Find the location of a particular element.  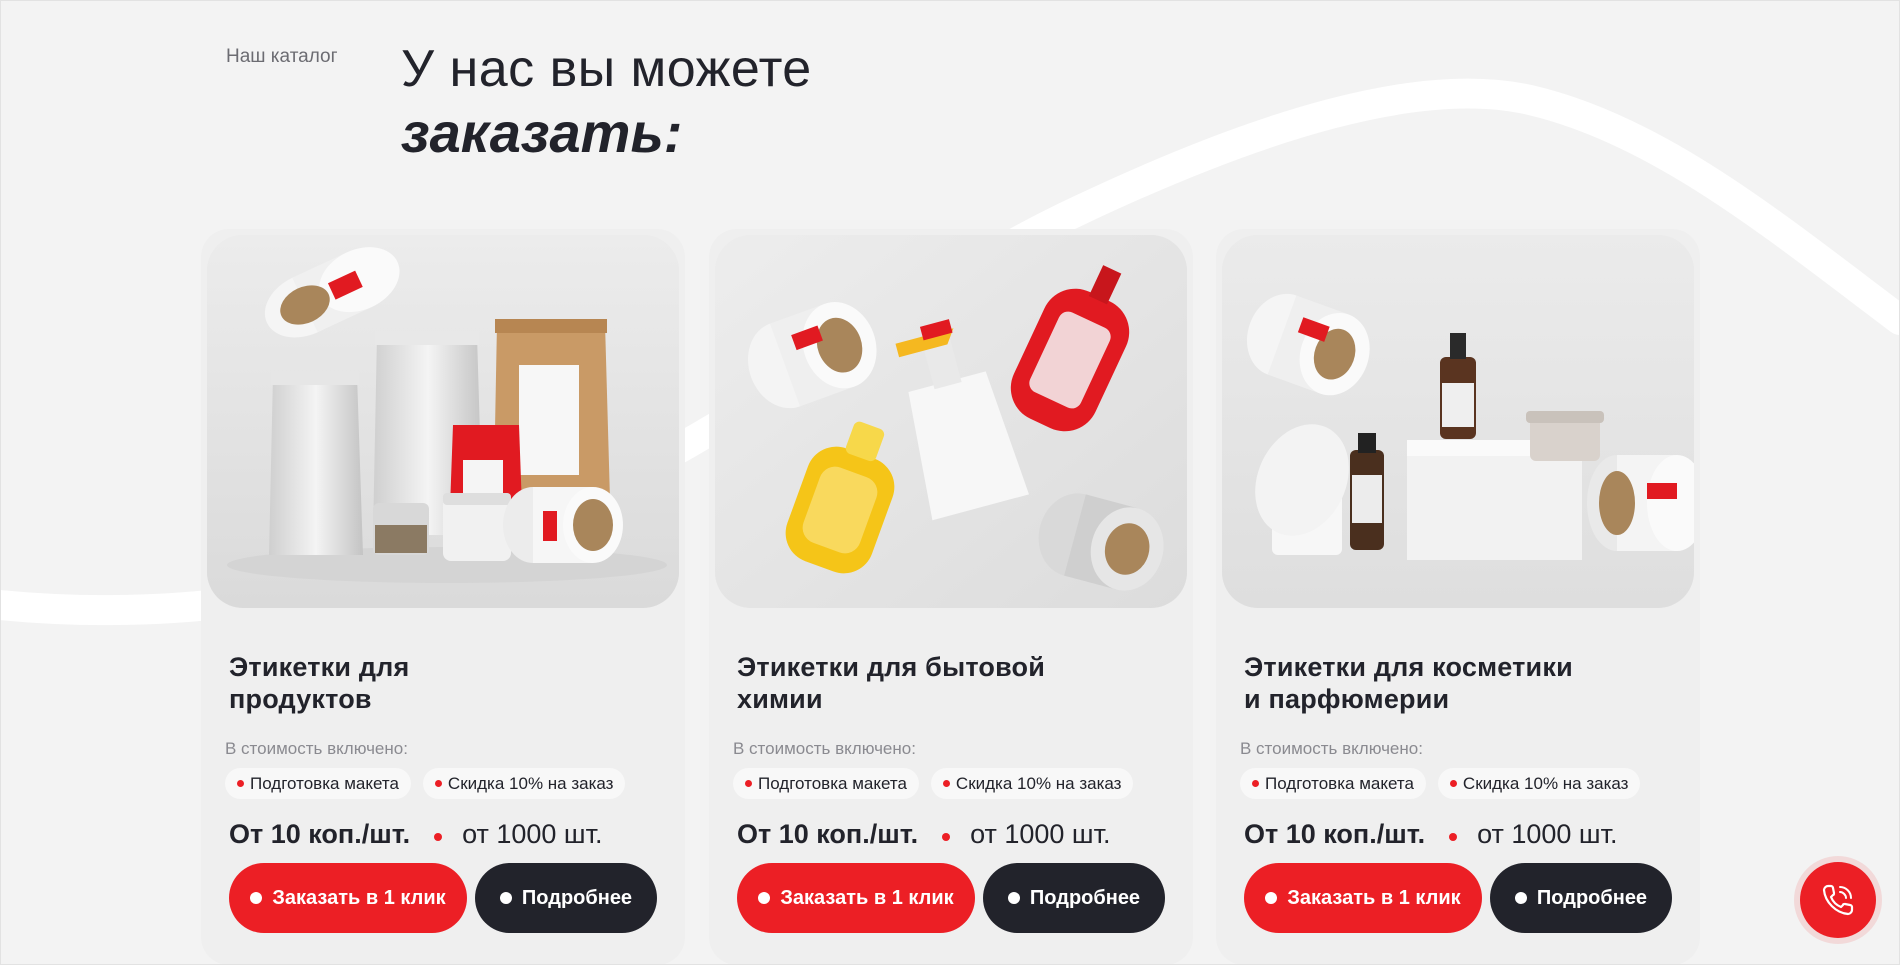

card-title-line1: Этикетки для косметики is located at coordinates (1408, 667).